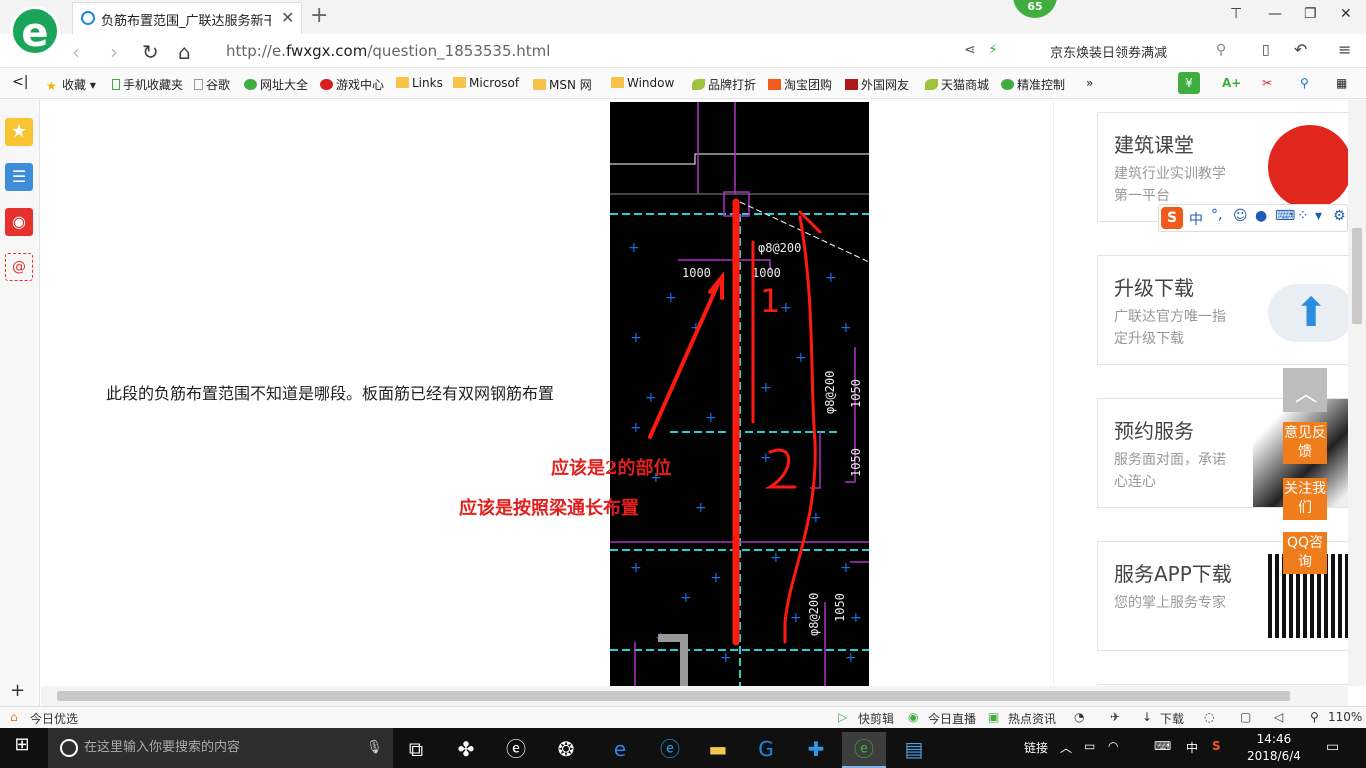 The height and width of the screenshot is (768, 1366). What do you see at coordinates (147, 84) in the screenshot?
I see `fav-item: 手机收藏夹` at bounding box center [147, 84].